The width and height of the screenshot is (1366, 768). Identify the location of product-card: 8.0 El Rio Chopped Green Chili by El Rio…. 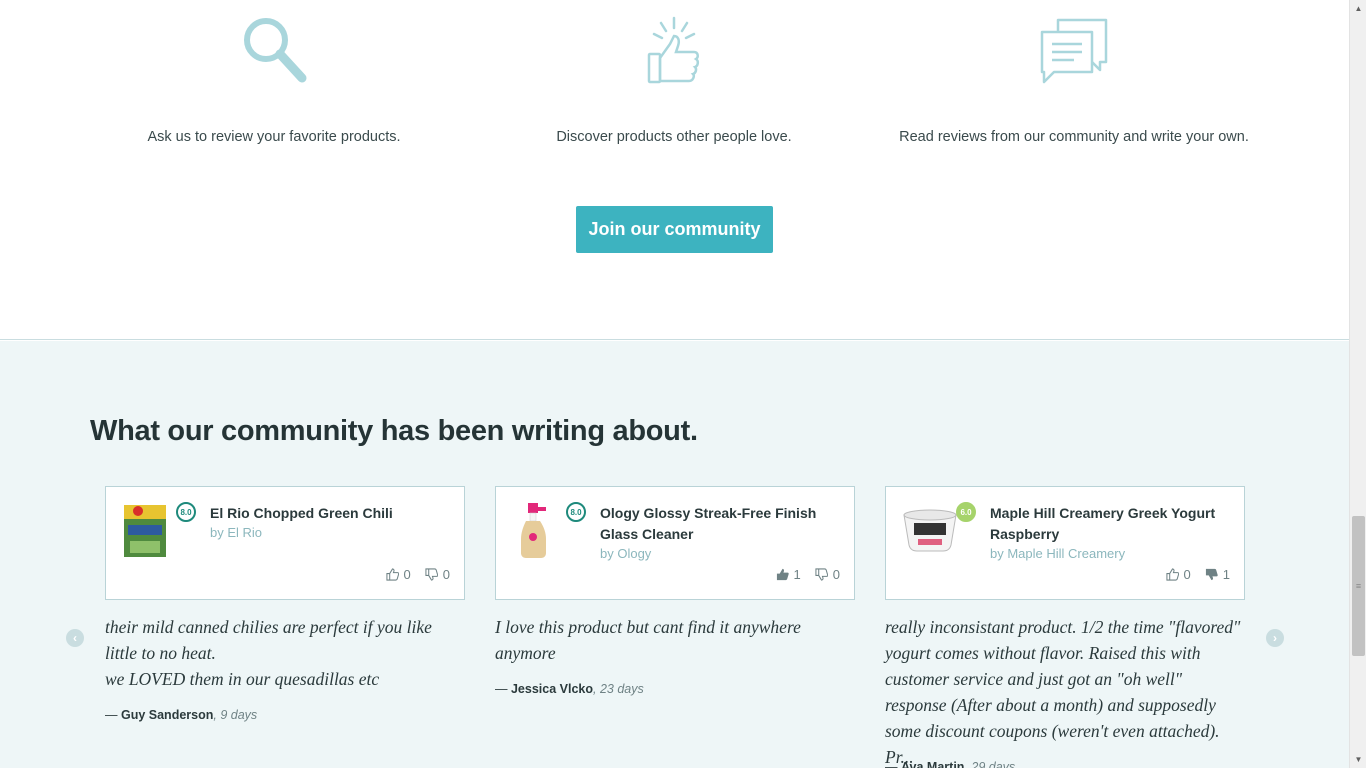
(285, 543).